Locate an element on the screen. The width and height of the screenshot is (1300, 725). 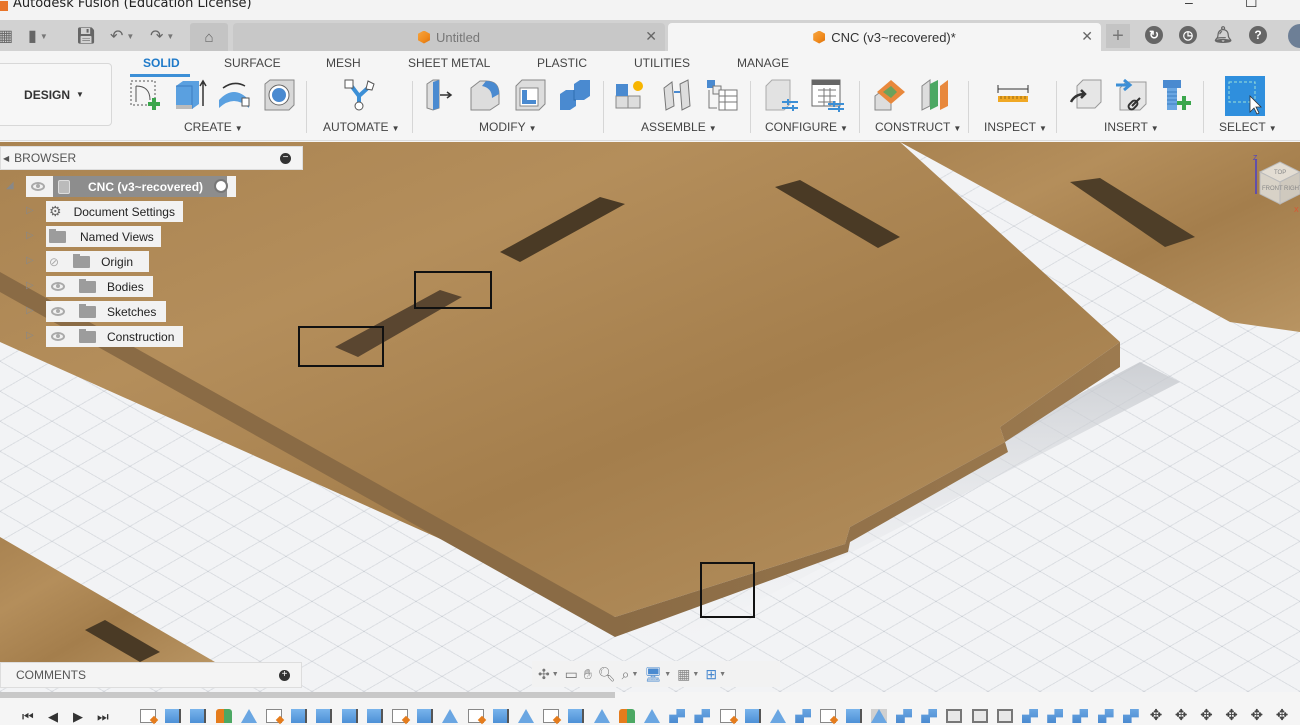
step-forward-button: ⏭ is located at coordinates (103, 717).